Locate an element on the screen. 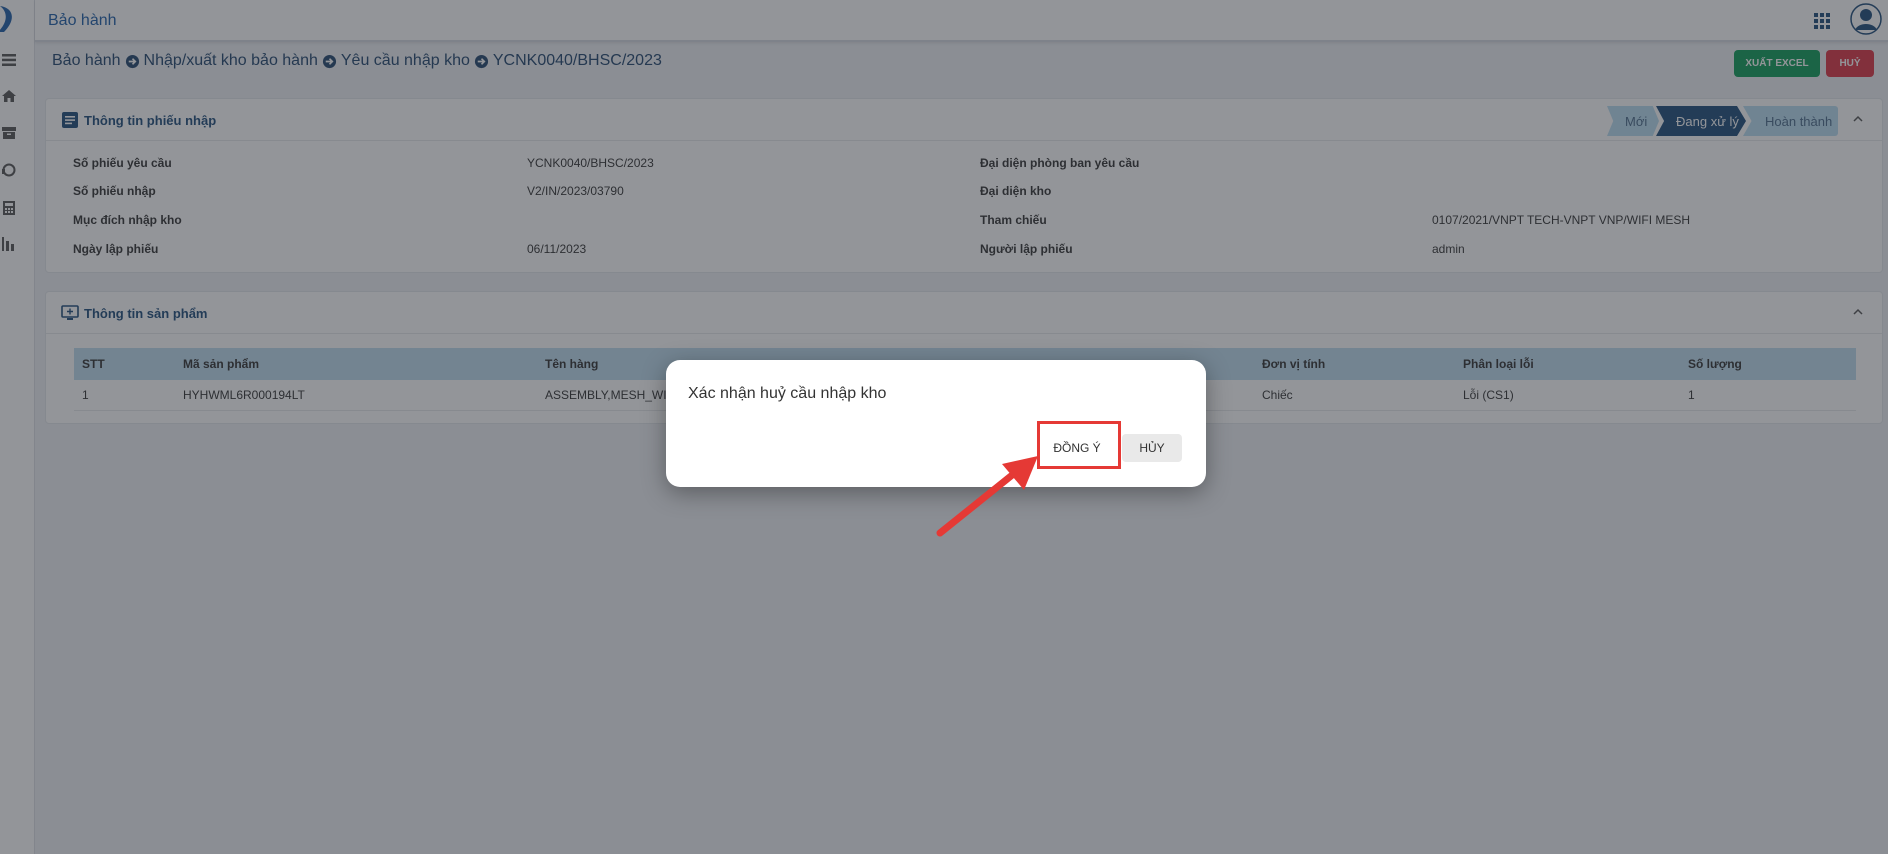 This screenshot has width=1888, height=854. annotation-arrow-icon is located at coordinates (987, 496).